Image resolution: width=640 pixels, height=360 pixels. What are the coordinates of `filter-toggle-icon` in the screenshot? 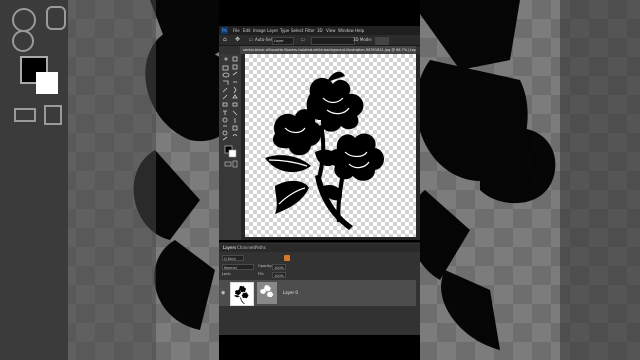 It's located at (287, 258).